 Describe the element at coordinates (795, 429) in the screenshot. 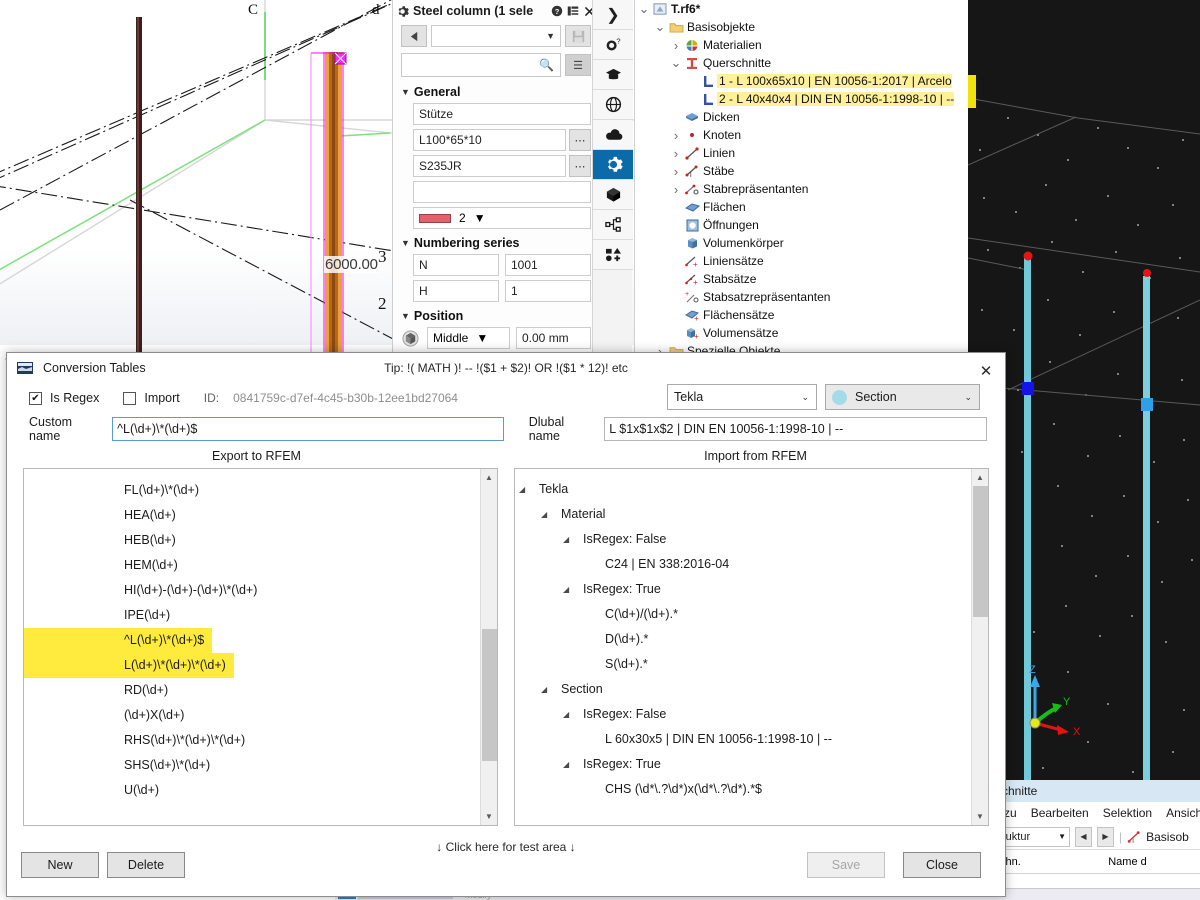

I see `dlubal-name-input` at that location.